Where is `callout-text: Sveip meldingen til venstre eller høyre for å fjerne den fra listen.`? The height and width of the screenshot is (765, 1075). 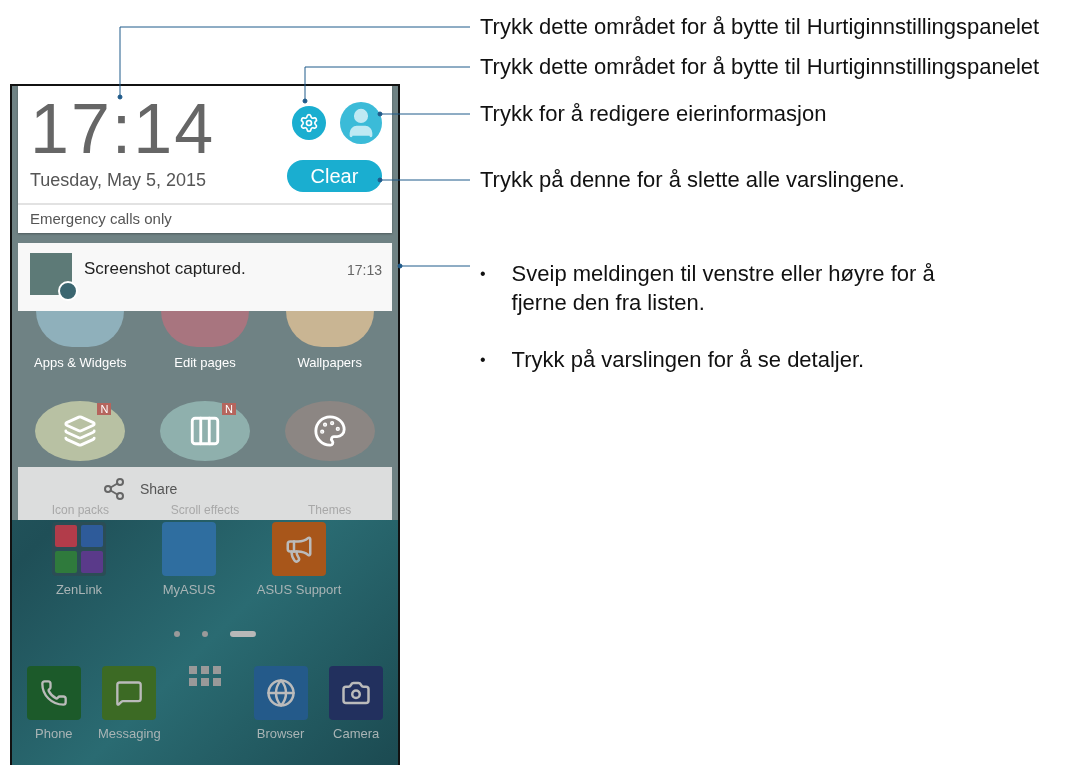
callout-text: Sveip meldingen til venstre eller høyre for å fjerne den fra listen. is located at coordinates (723, 288).